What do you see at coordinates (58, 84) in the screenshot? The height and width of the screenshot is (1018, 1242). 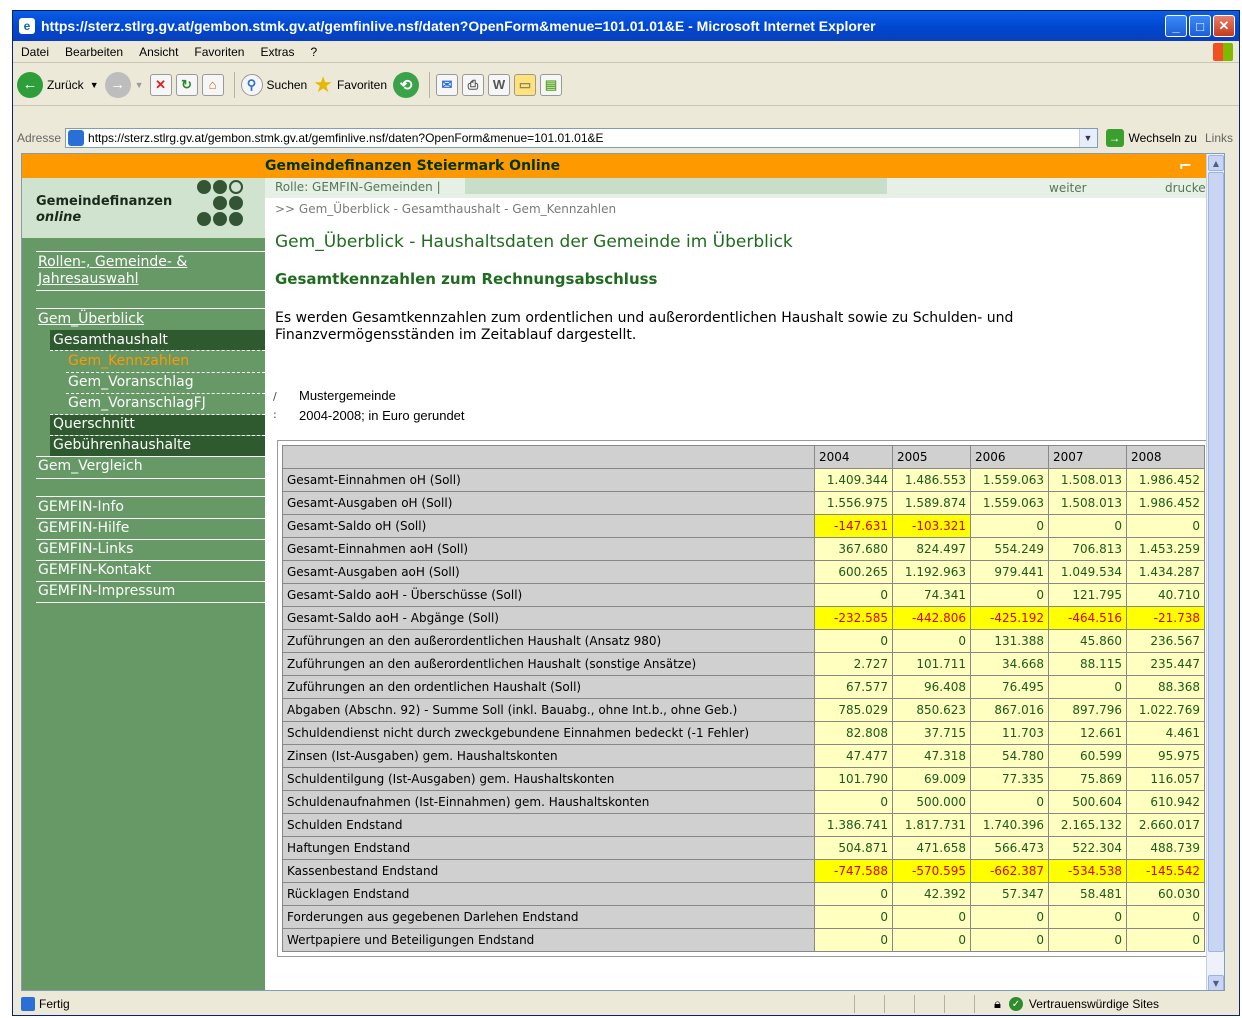 I see `back-button: ← Zurück ▼` at bounding box center [58, 84].